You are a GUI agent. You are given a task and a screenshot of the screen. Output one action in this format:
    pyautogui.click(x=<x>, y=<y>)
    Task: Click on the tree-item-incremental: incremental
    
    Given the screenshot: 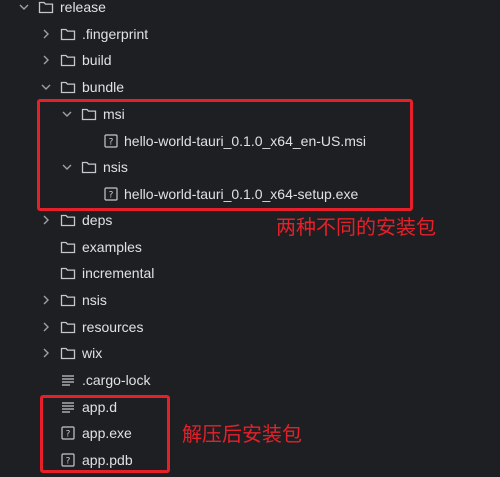 What is the action you would take?
    pyautogui.click(x=250, y=273)
    